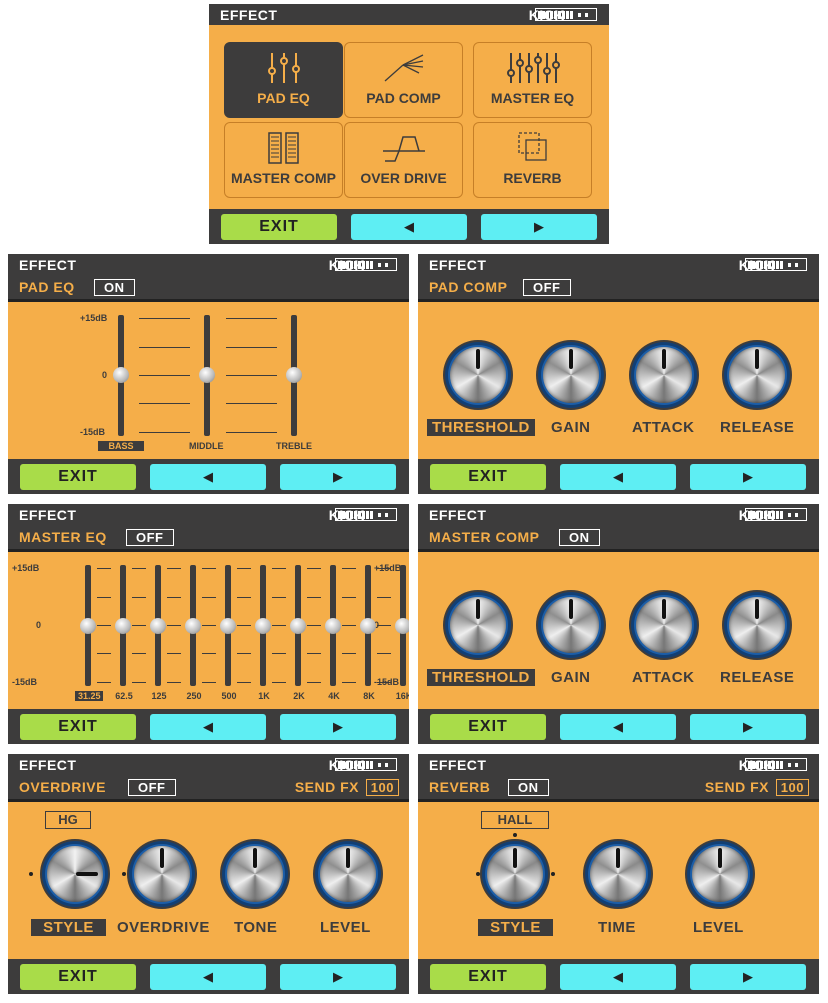  I want to click on menu-item-label: OVER DRIVE, so click(403, 178).